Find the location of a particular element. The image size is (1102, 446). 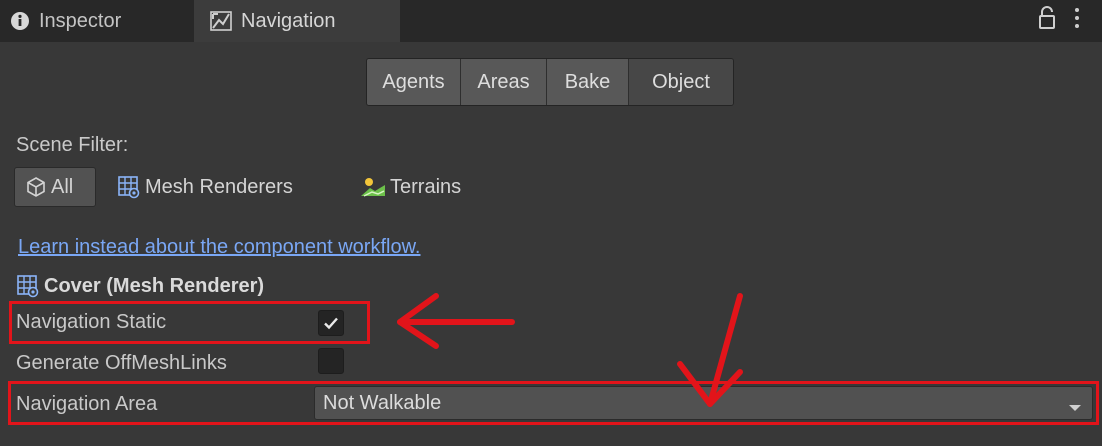

scene-filter-label: Scene Filter: is located at coordinates (72, 145).